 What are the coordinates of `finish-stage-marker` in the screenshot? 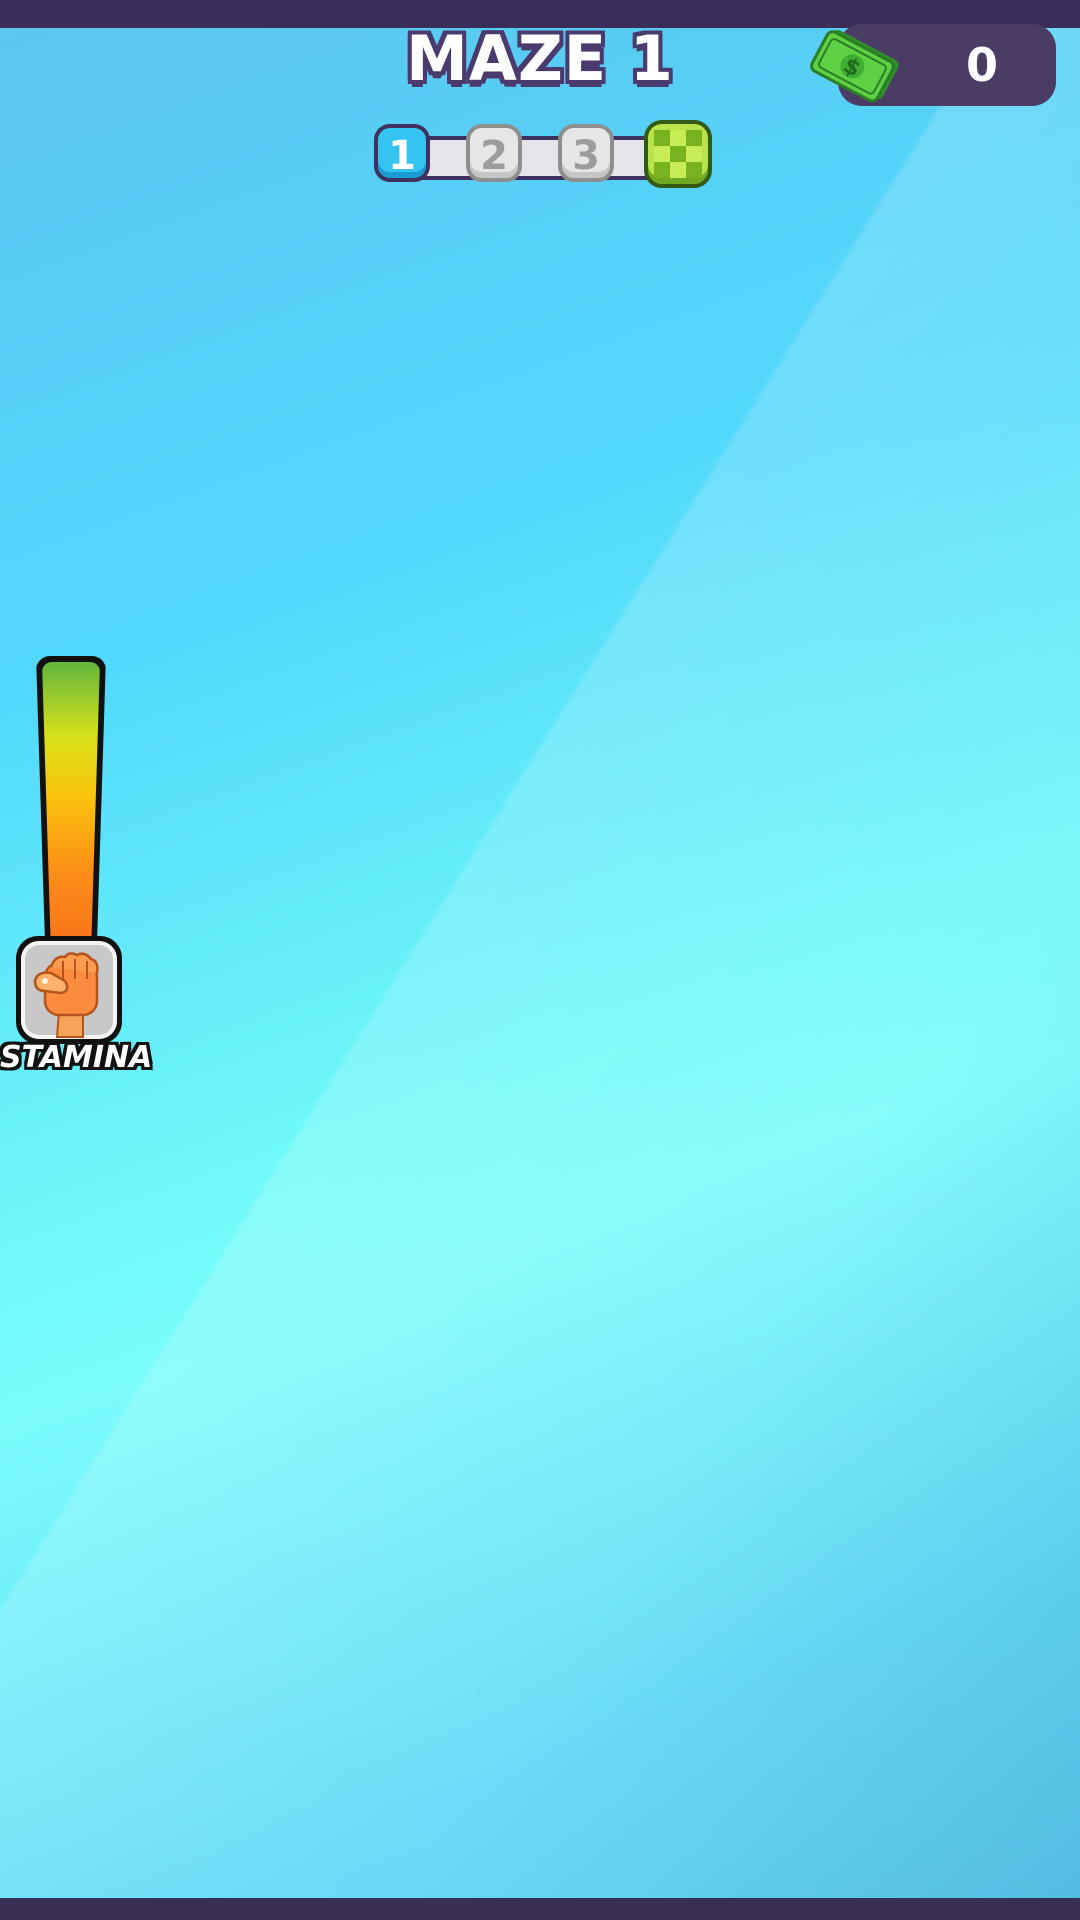 It's located at (678, 154).